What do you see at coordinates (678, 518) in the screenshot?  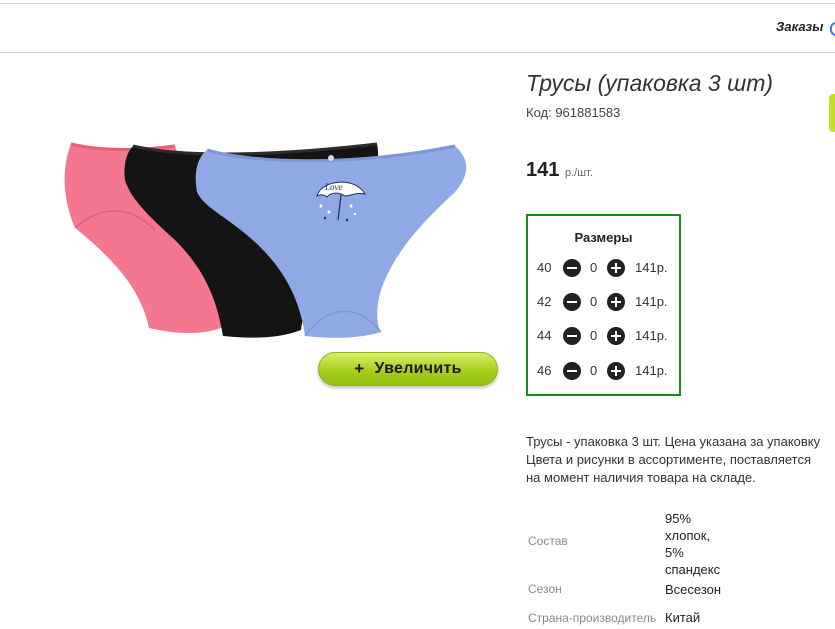 I see `composition-line: 95%` at bounding box center [678, 518].